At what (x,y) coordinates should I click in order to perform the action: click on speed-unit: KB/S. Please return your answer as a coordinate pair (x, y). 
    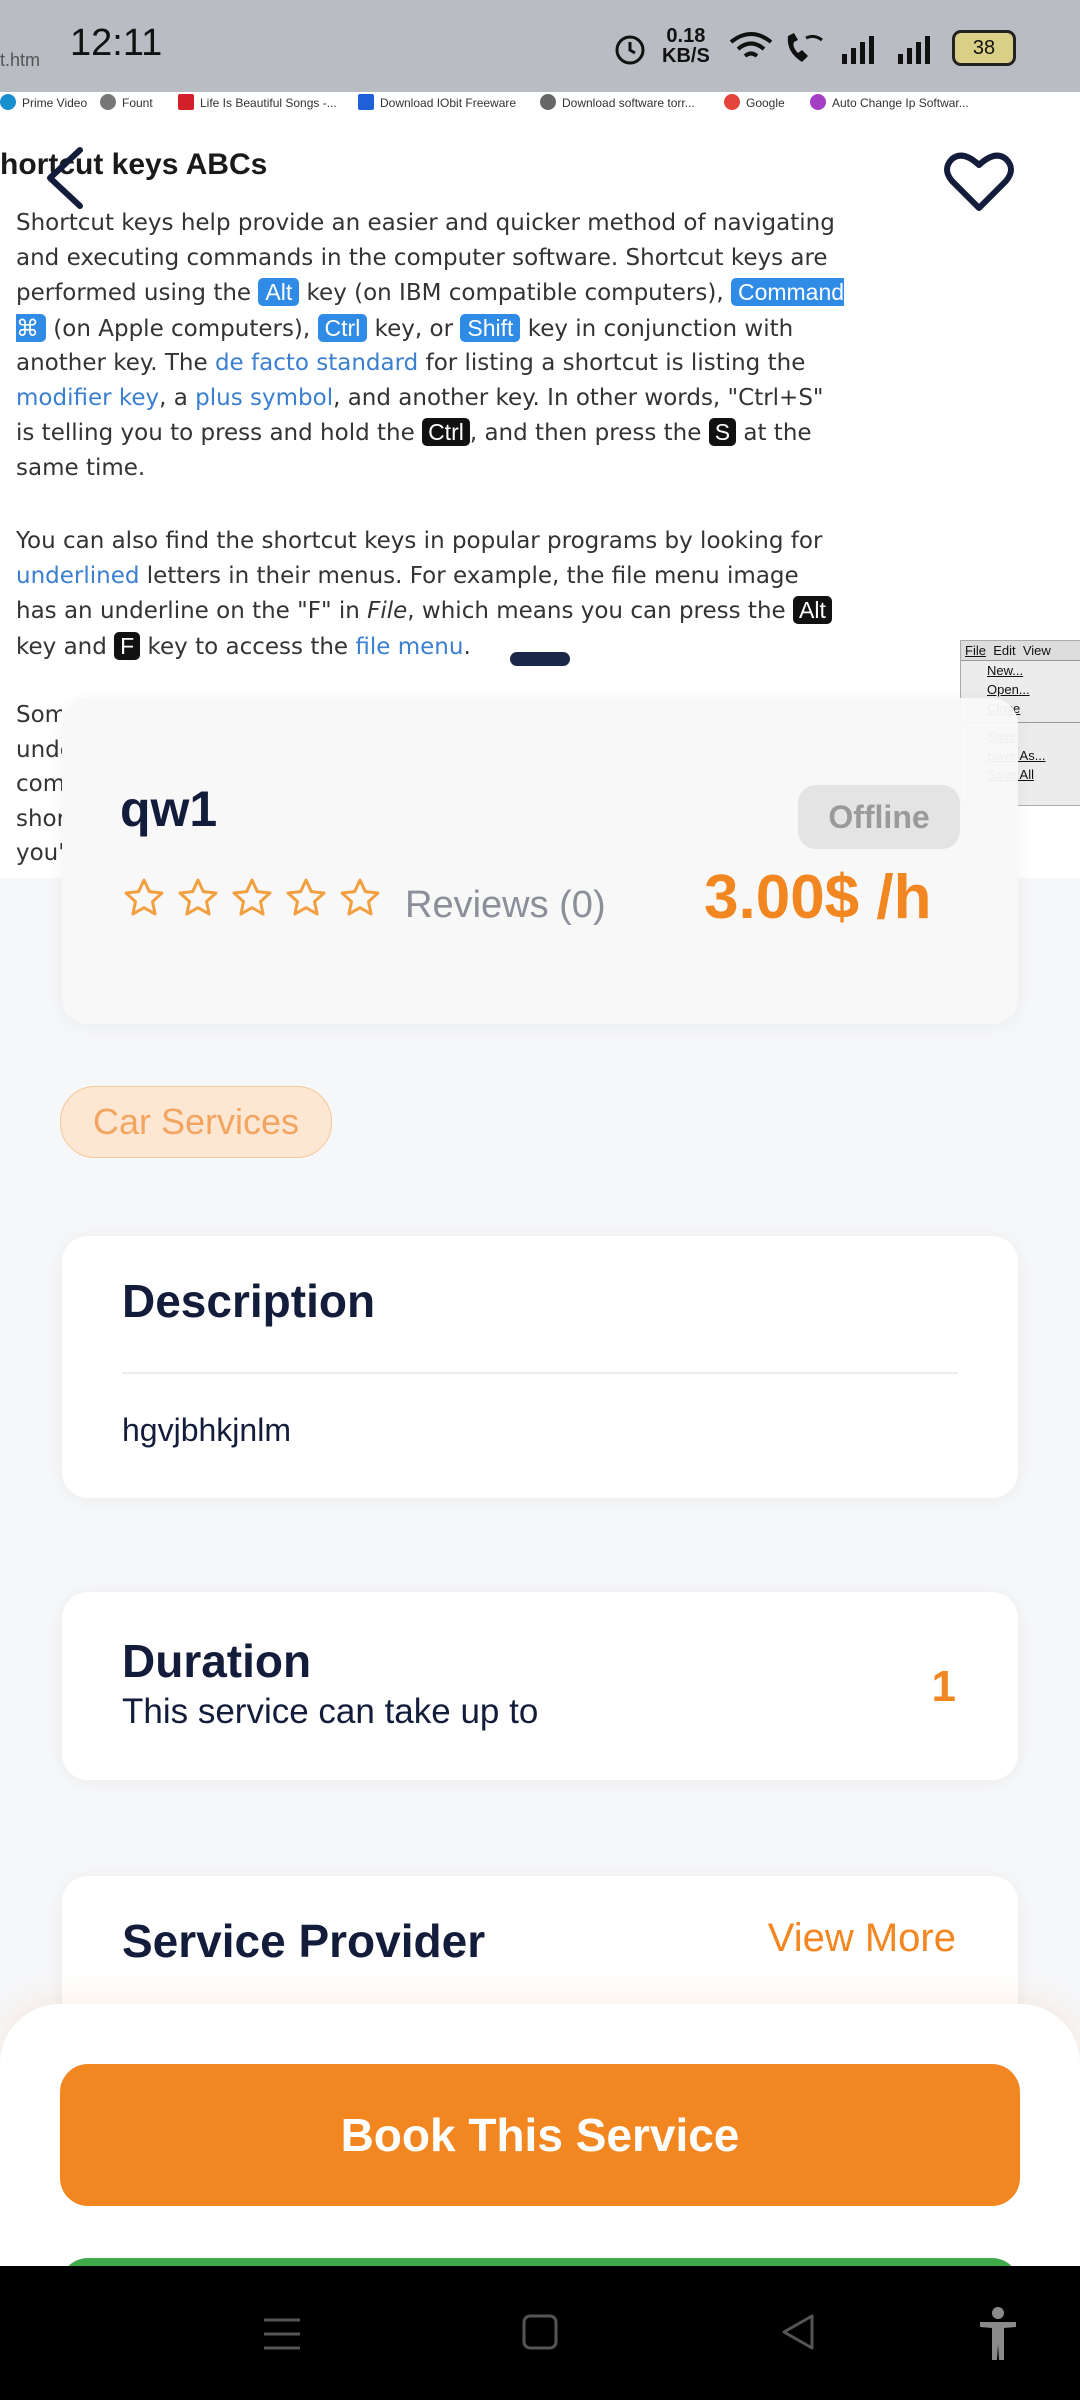
    Looking at the image, I should click on (686, 56).